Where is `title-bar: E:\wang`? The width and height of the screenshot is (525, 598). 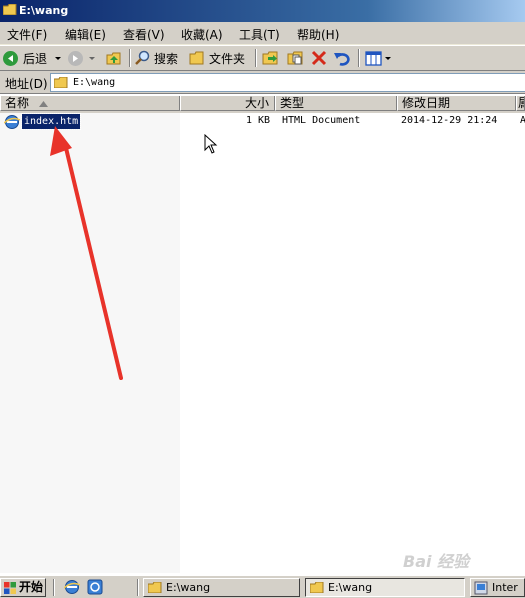 title-bar: E:\wang is located at coordinates (262, 11).